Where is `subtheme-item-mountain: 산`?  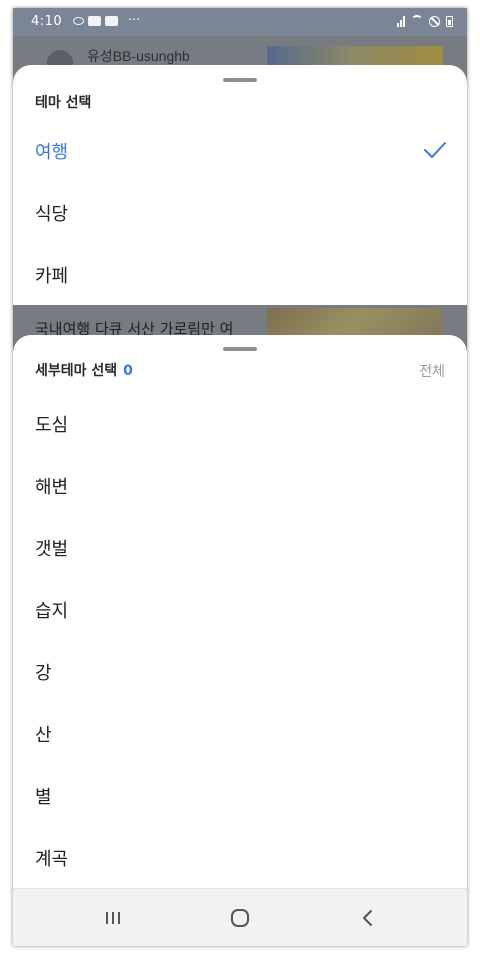
subtheme-item-mountain: 산 is located at coordinates (240, 733).